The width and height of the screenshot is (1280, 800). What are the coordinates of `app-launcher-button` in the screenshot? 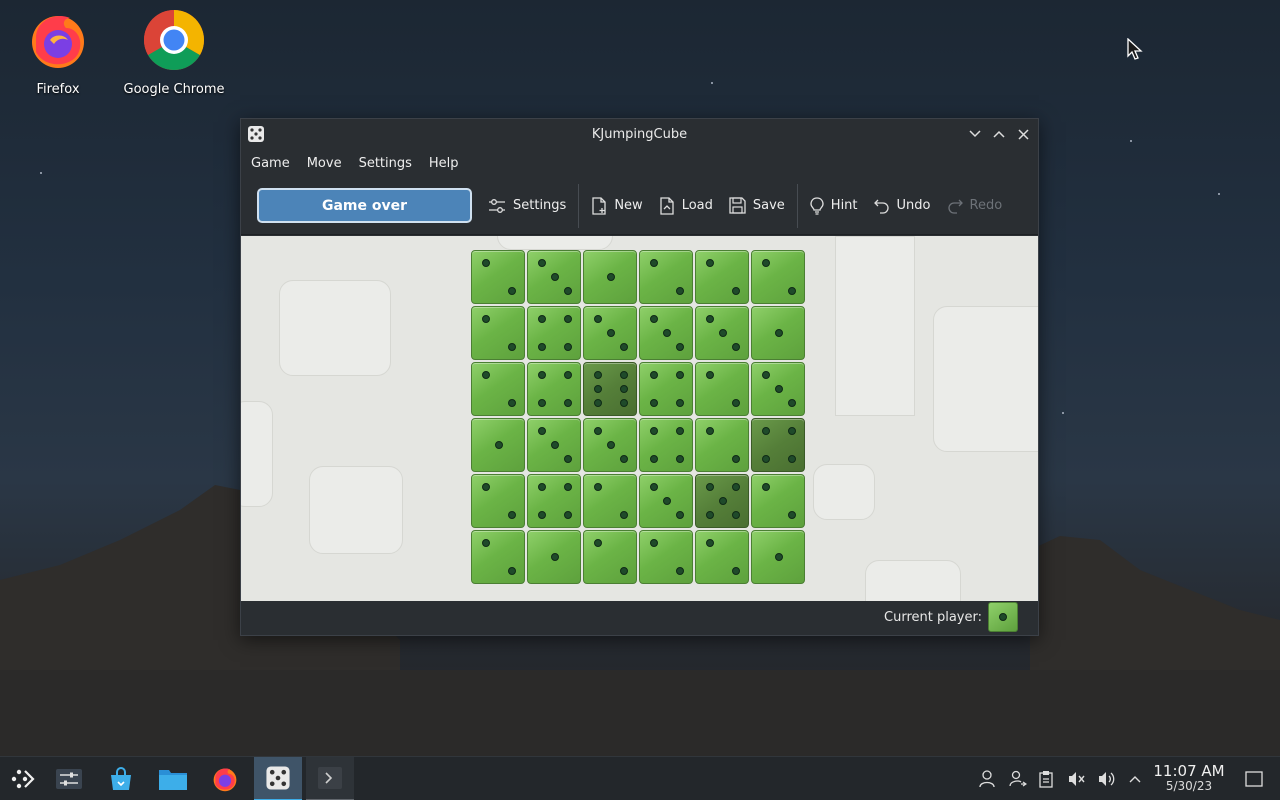 It's located at (23, 778).